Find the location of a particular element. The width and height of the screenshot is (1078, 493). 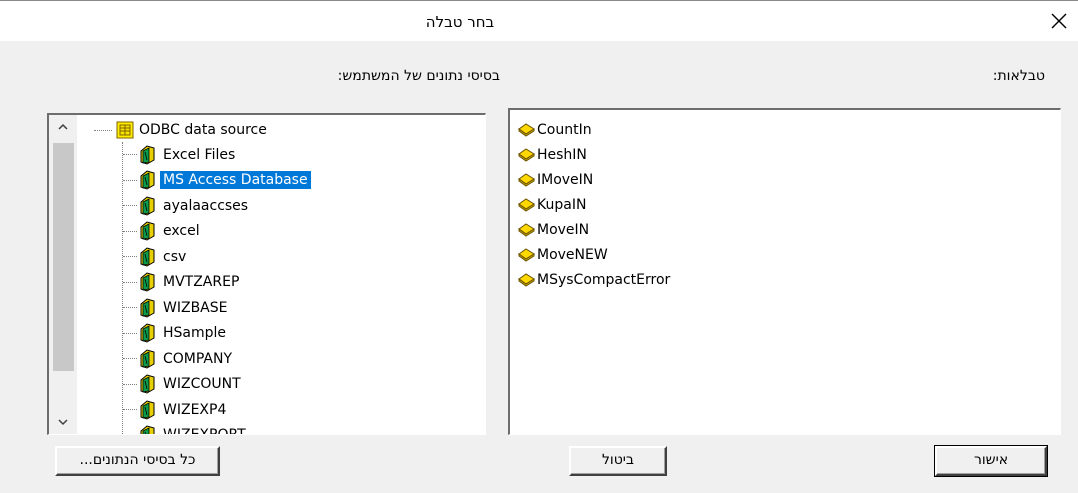

close-button is located at coordinates (1059, 21).